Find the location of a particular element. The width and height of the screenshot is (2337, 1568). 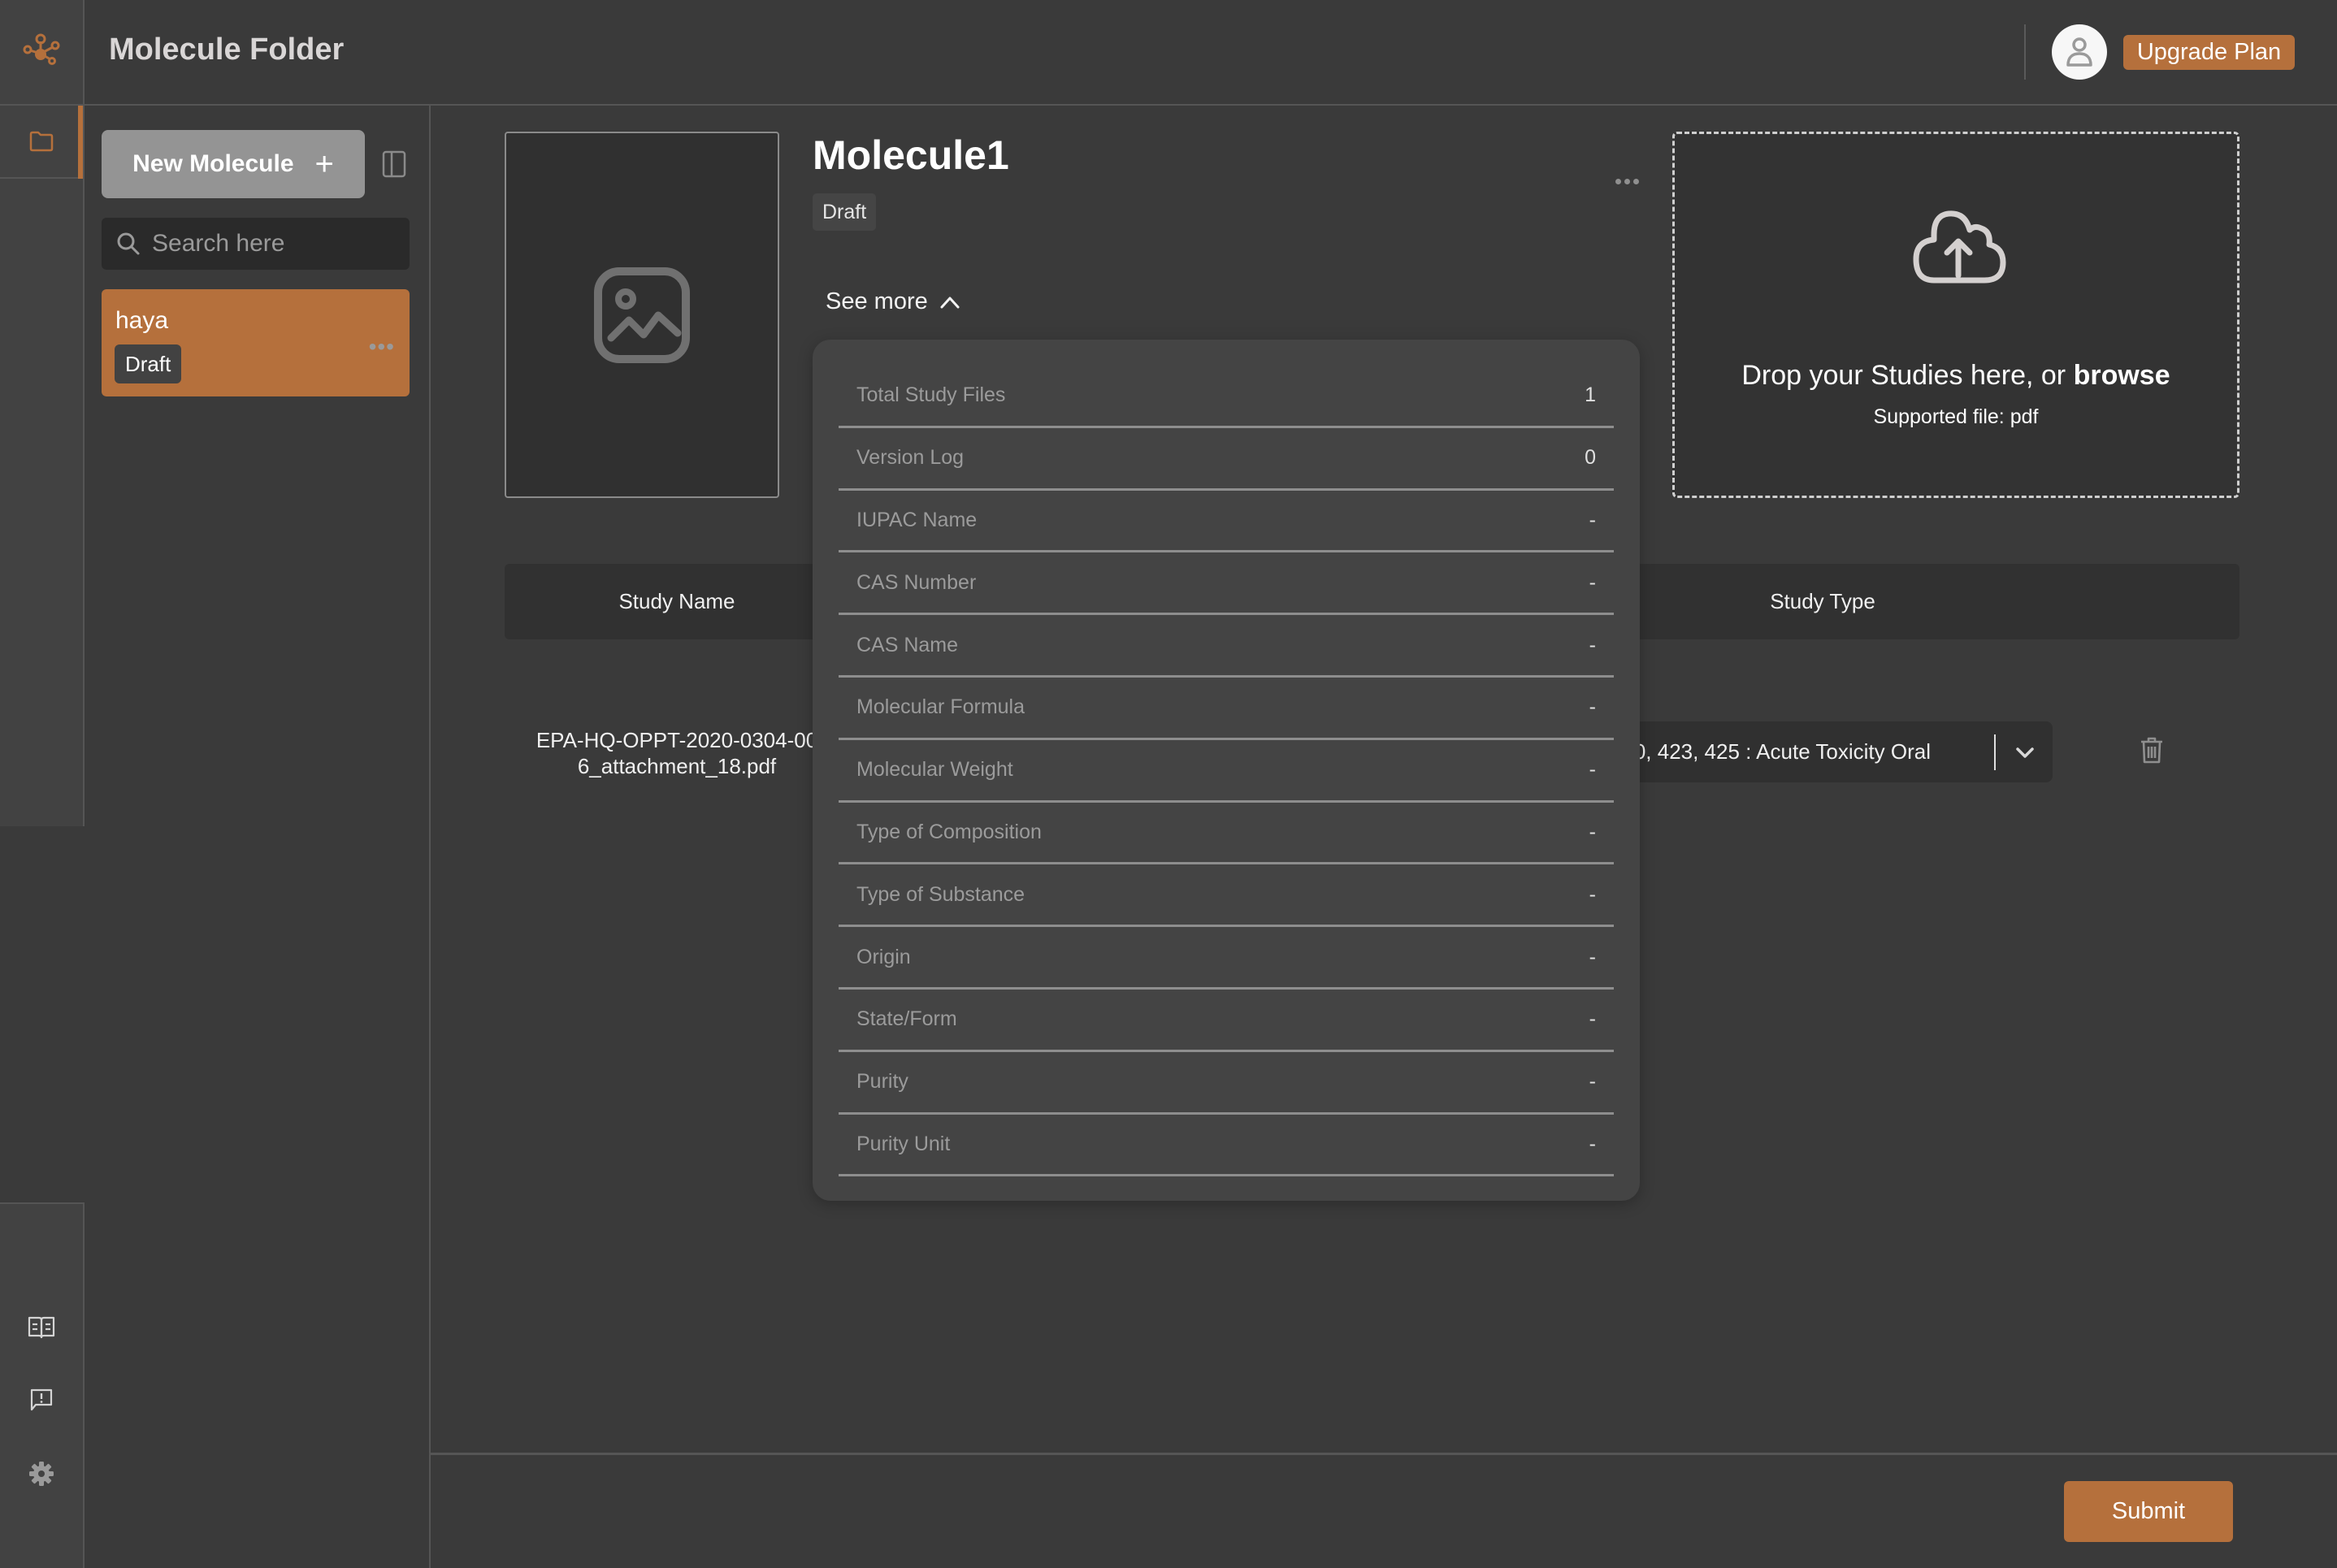

dropzone-text: Drop your Studies here, or browse is located at coordinates (1956, 376).